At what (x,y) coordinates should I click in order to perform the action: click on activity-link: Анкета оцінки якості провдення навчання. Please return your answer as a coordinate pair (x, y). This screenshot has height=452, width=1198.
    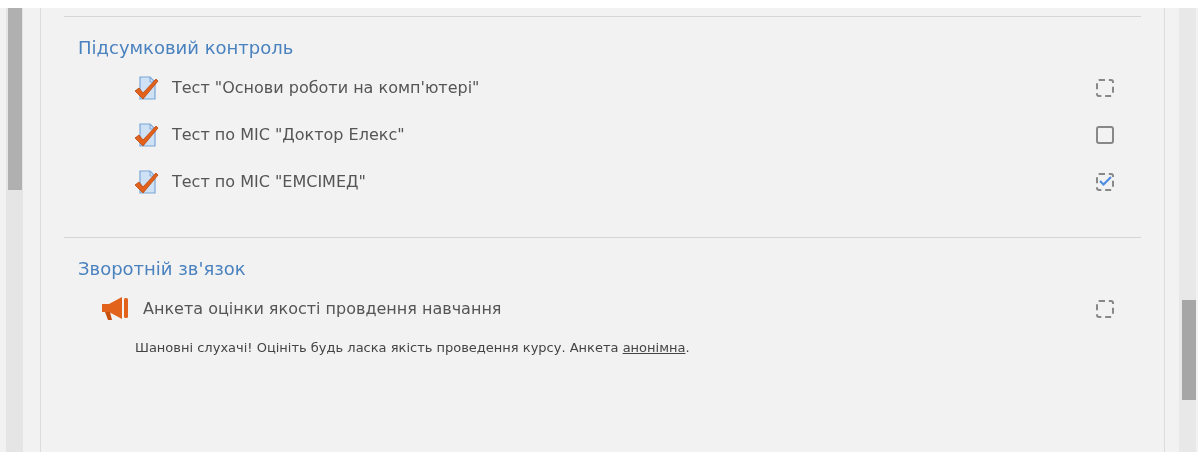
    Looking at the image, I should click on (322, 308).